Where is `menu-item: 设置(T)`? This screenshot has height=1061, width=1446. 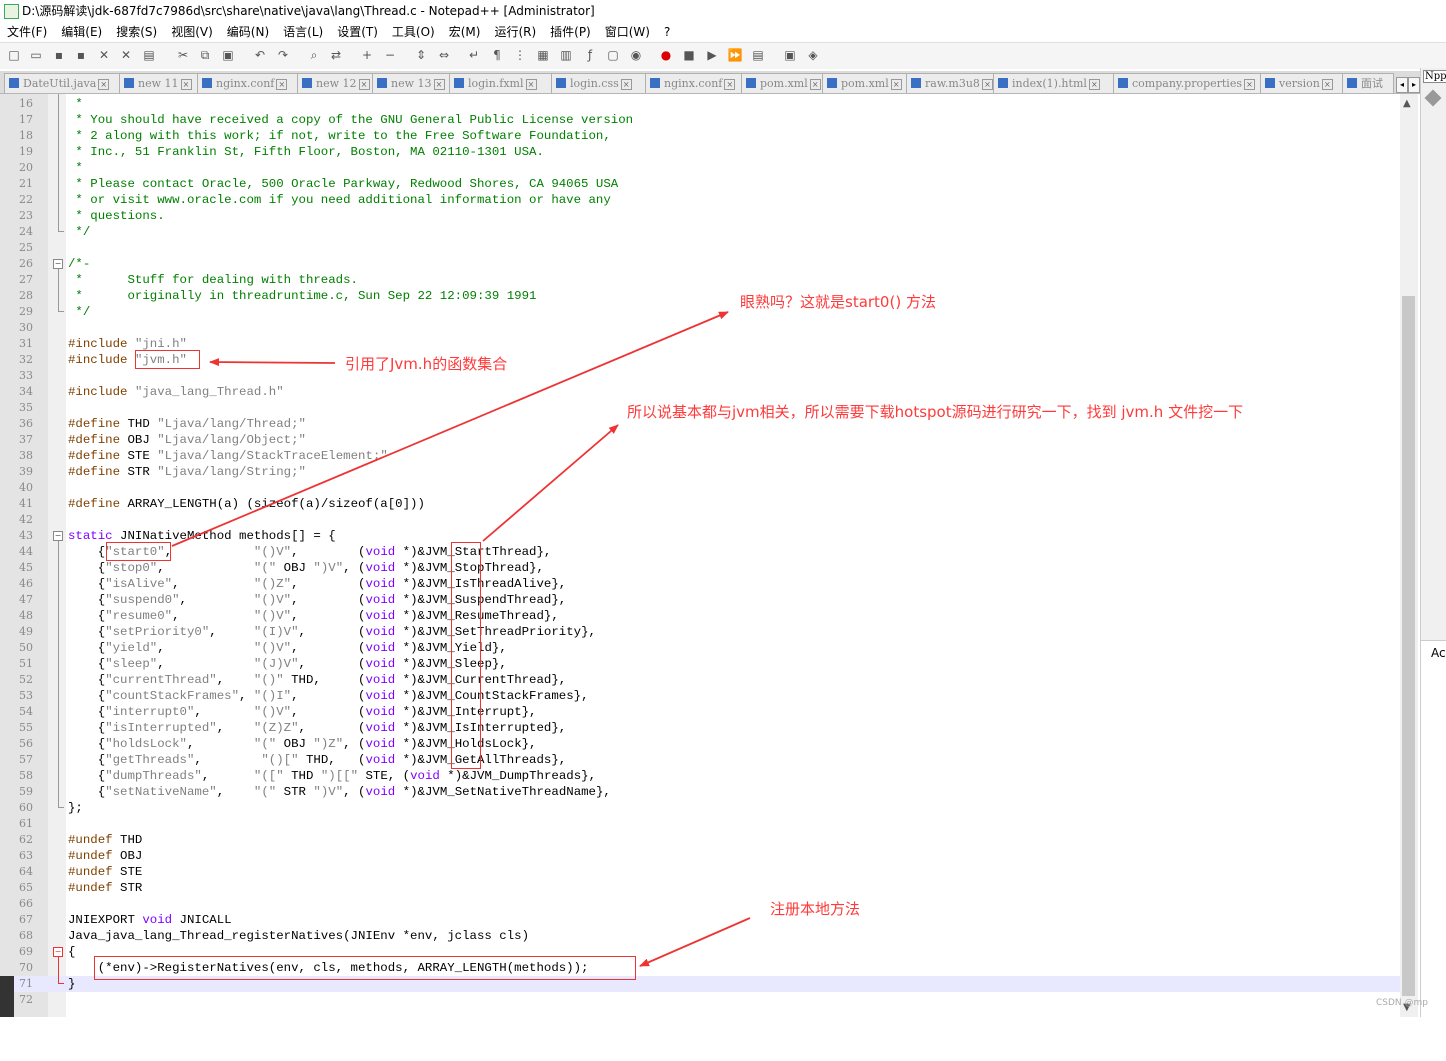
menu-item: 设置(T) is located at coordinates (357, 32).